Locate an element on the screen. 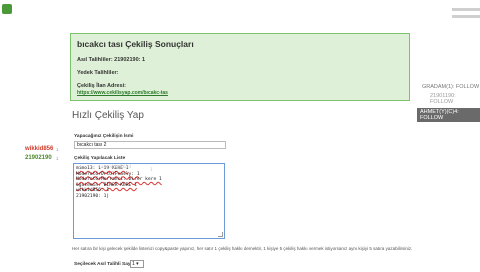 This screenshot has width=480, height=272. section-title: Hızlı Çekiliş Yap is located at coordinates (108, 115).